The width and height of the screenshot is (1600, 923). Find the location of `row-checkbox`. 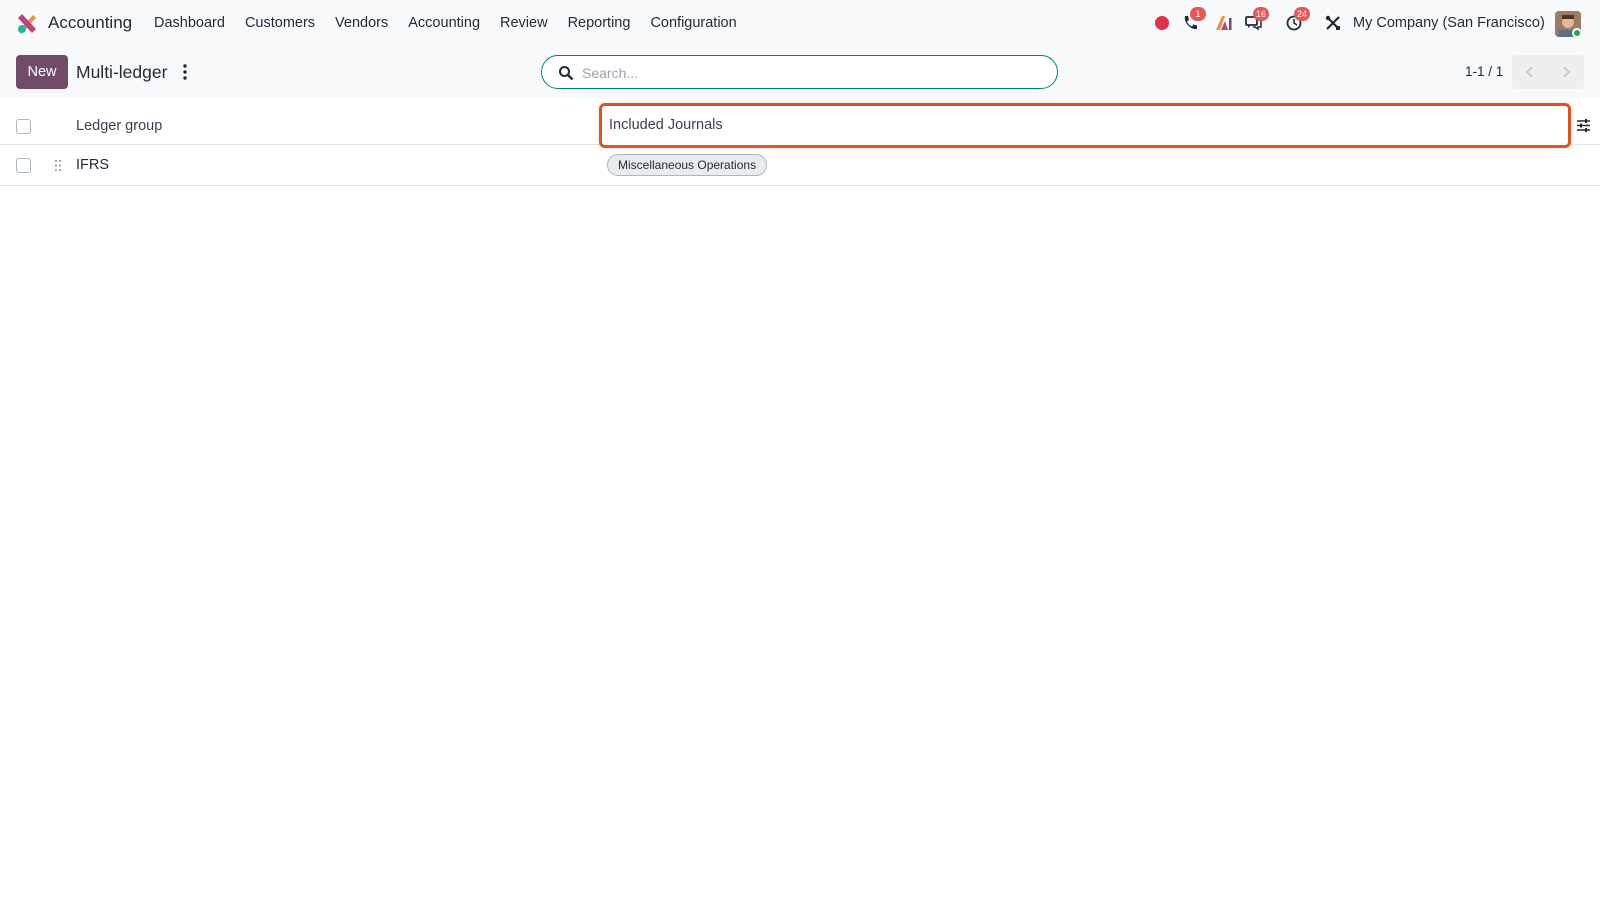

row-checkbox is located at coordinates (23, 165).